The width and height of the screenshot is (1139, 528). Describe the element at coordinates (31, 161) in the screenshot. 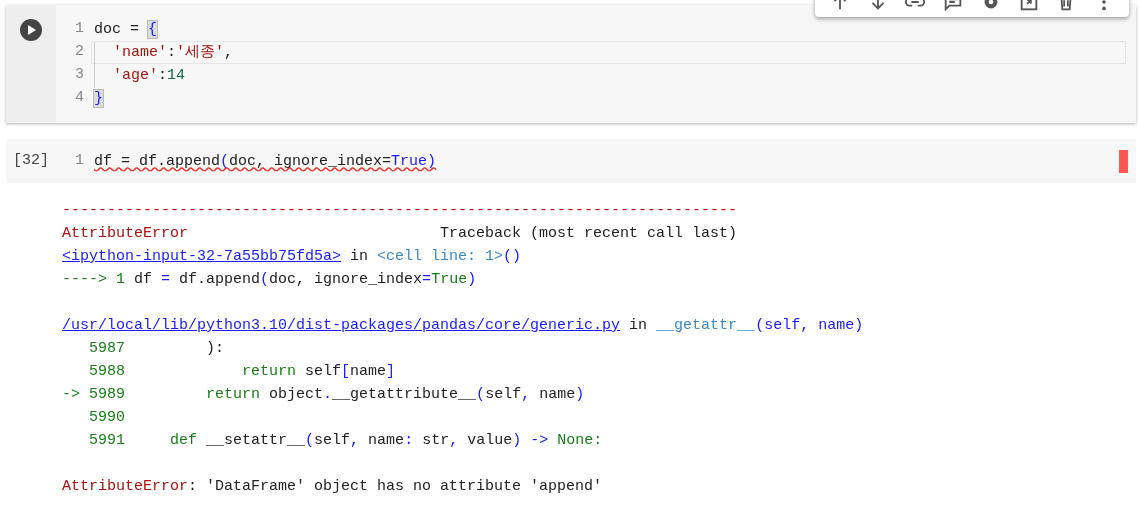

I see `execution-count: [32]` at that location.